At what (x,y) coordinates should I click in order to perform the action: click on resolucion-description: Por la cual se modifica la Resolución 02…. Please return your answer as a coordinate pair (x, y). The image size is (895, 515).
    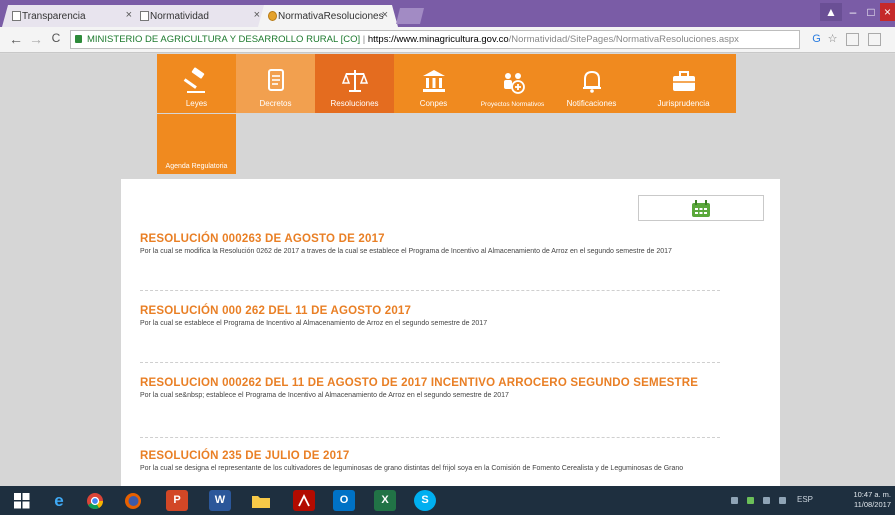
    Looking at the image, I should click on (406, 251).